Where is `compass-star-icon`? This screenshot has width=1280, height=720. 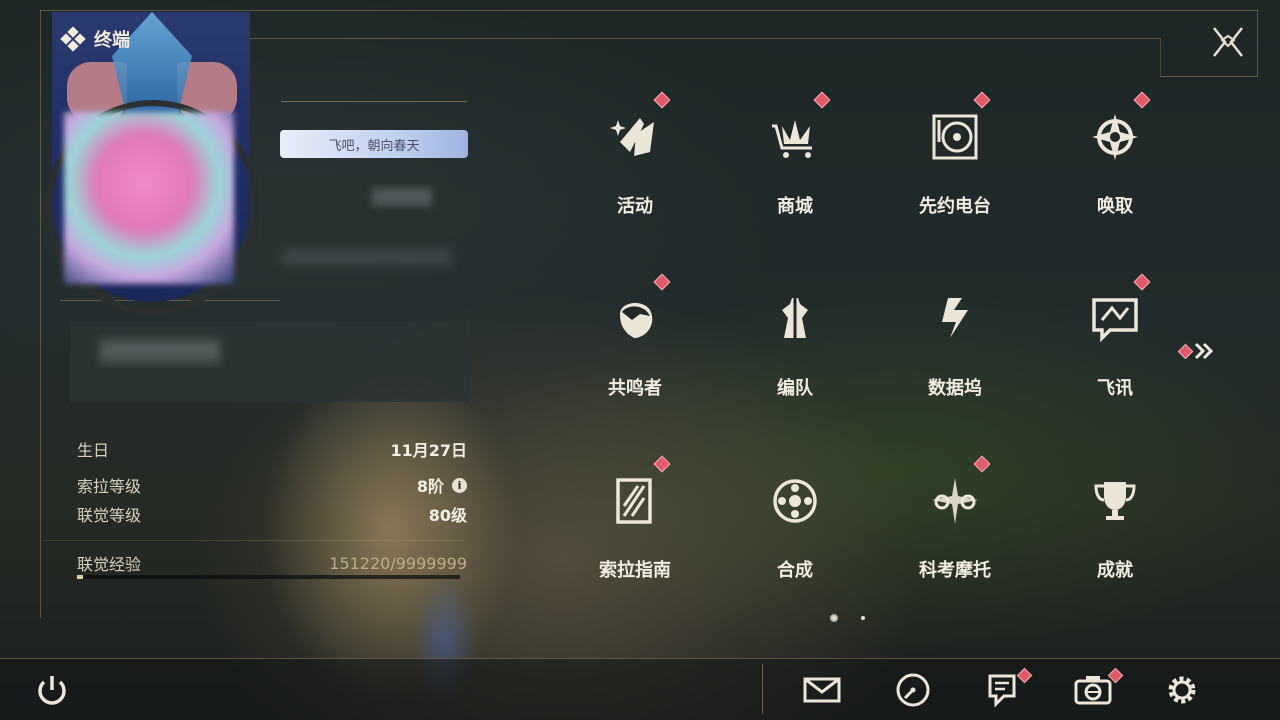 compass-star-icon is located at coordinates (1115, 137).